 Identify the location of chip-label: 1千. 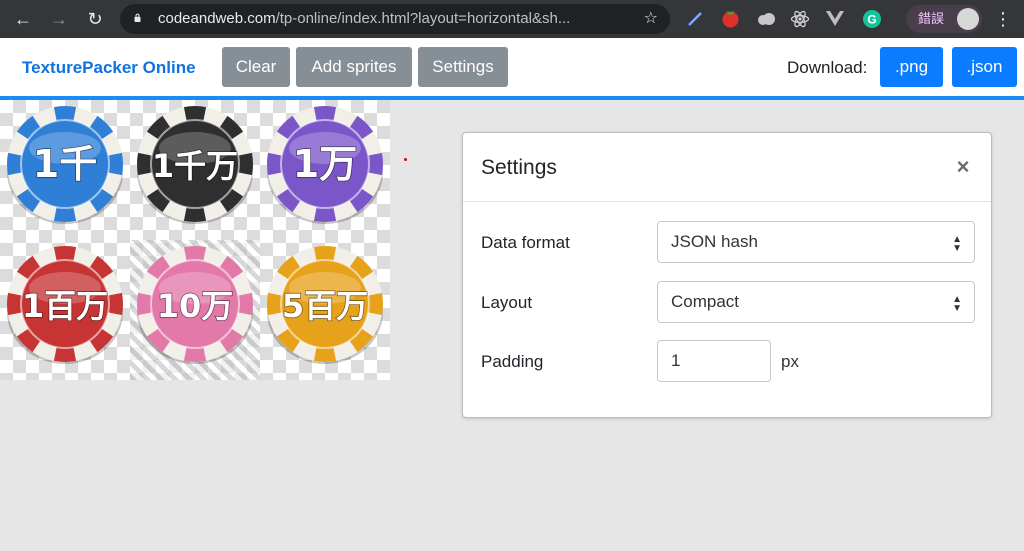
(65, 164).